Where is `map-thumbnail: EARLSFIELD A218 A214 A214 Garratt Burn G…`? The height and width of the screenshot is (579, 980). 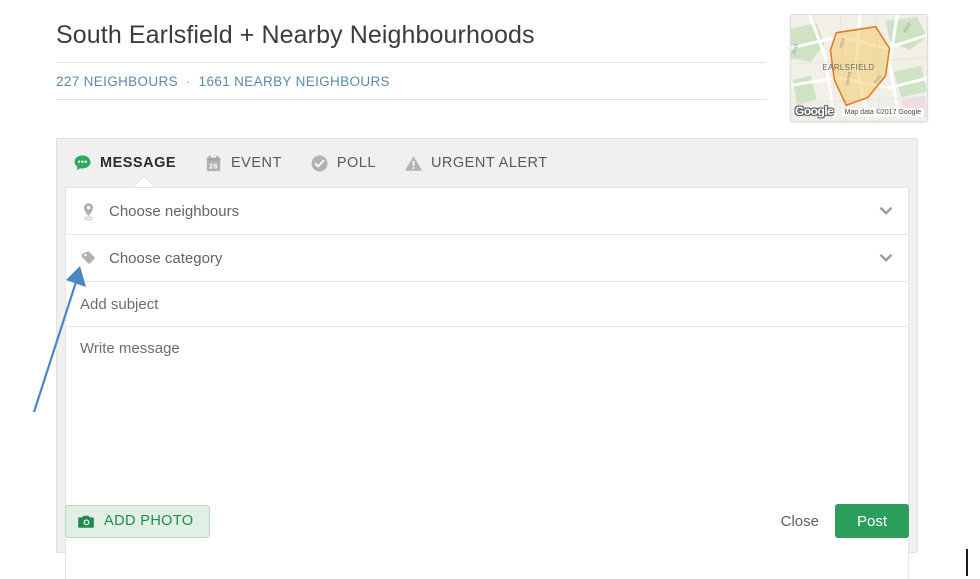
map-thumbnail: EARLSFIELD A218 A214 A214 Garratt Burn G… is located at coordinates (859, 68).